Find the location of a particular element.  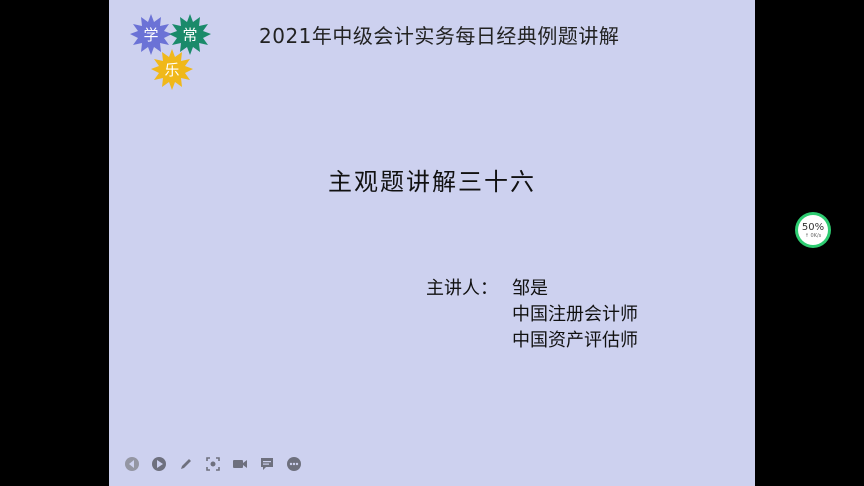

more-icon is located at coordinates (294, 464).